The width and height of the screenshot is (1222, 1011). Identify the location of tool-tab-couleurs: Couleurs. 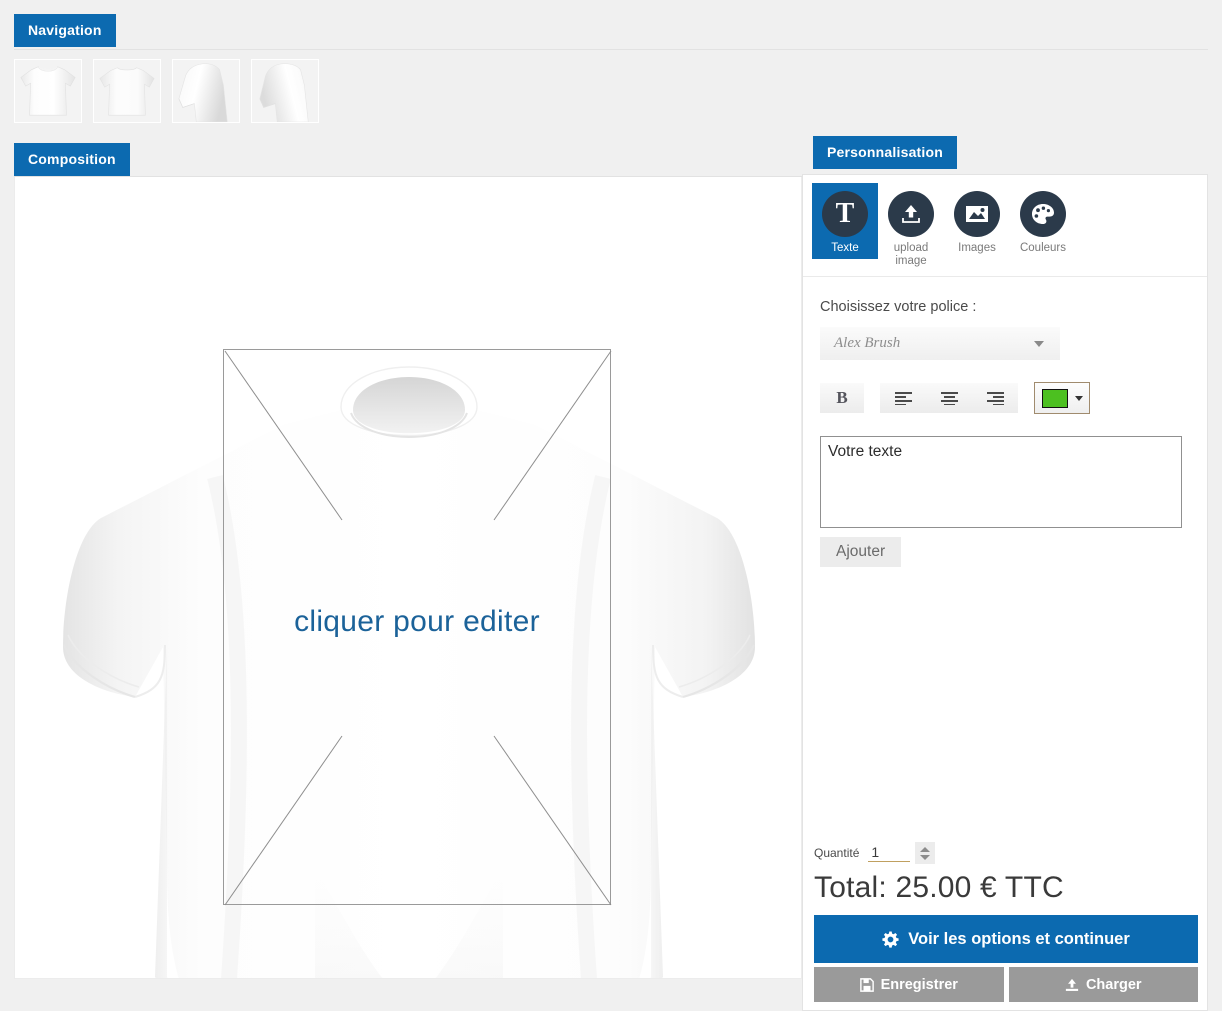
(1043, 221).